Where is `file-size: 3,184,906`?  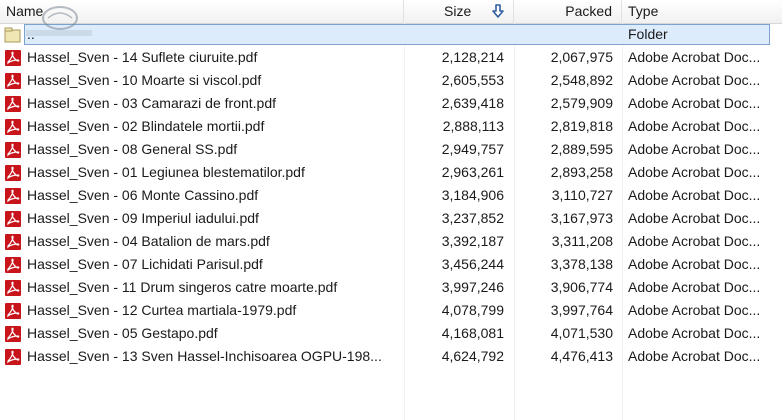 file-size: 3,184,906 is located at coordinates (472, 195).